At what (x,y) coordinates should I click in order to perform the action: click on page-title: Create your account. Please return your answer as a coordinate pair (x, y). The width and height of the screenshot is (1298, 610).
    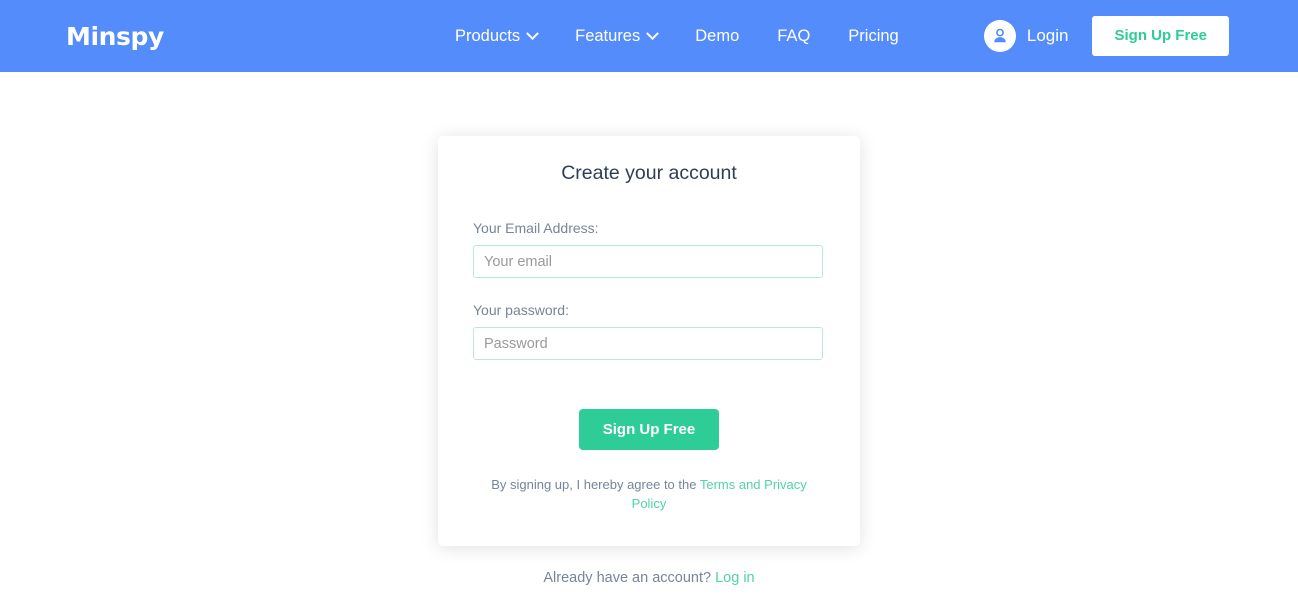
    Looking at the image, I should click on (649, 173).